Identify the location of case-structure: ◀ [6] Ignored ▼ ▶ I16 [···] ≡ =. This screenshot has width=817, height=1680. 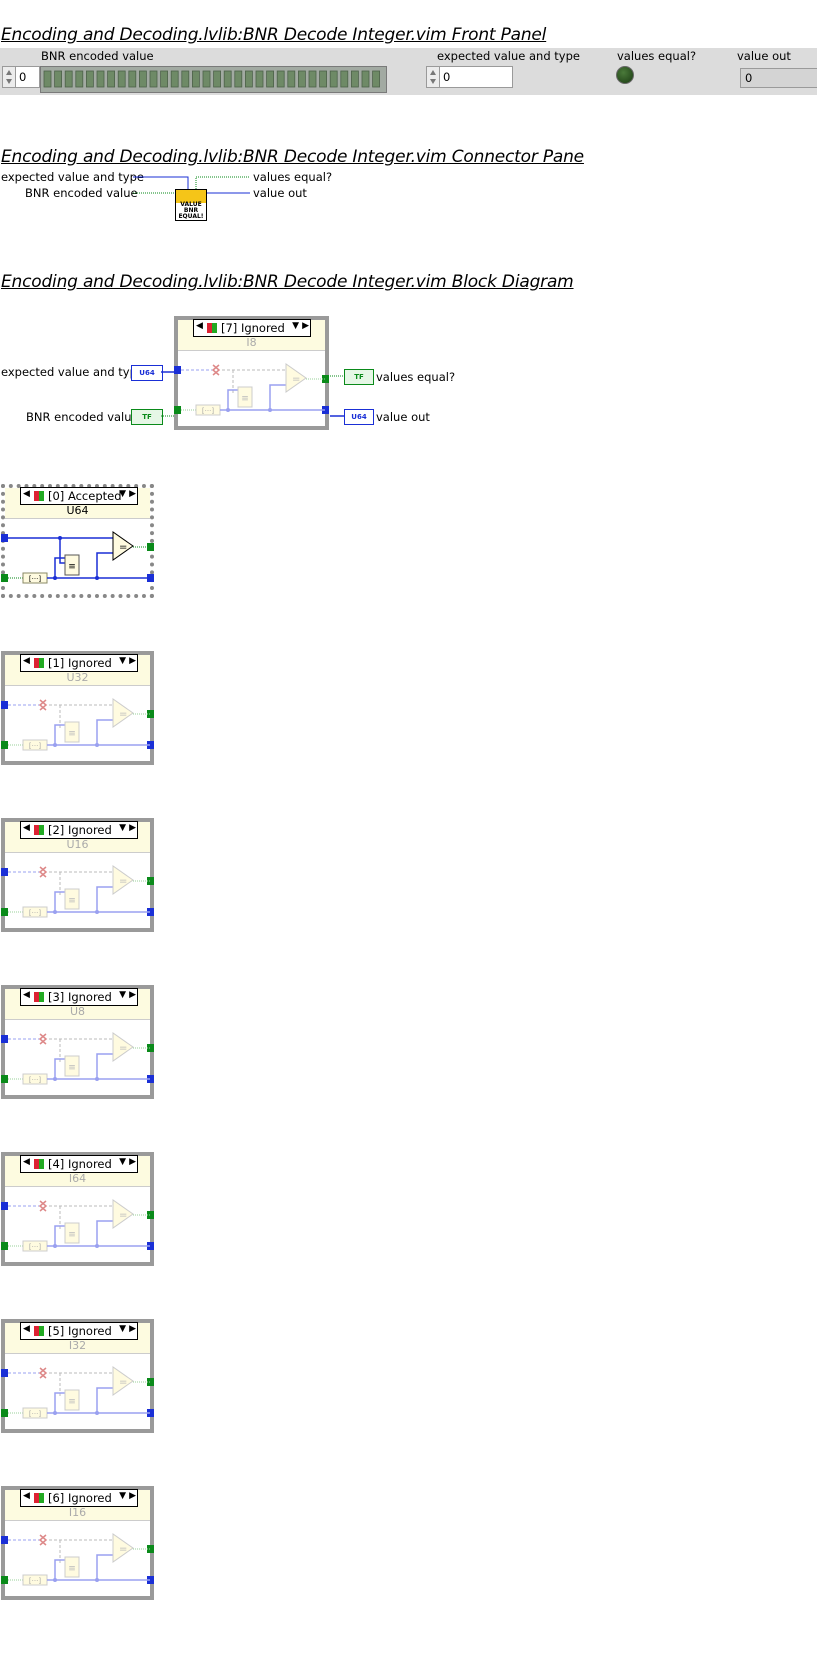
(77, 1543).